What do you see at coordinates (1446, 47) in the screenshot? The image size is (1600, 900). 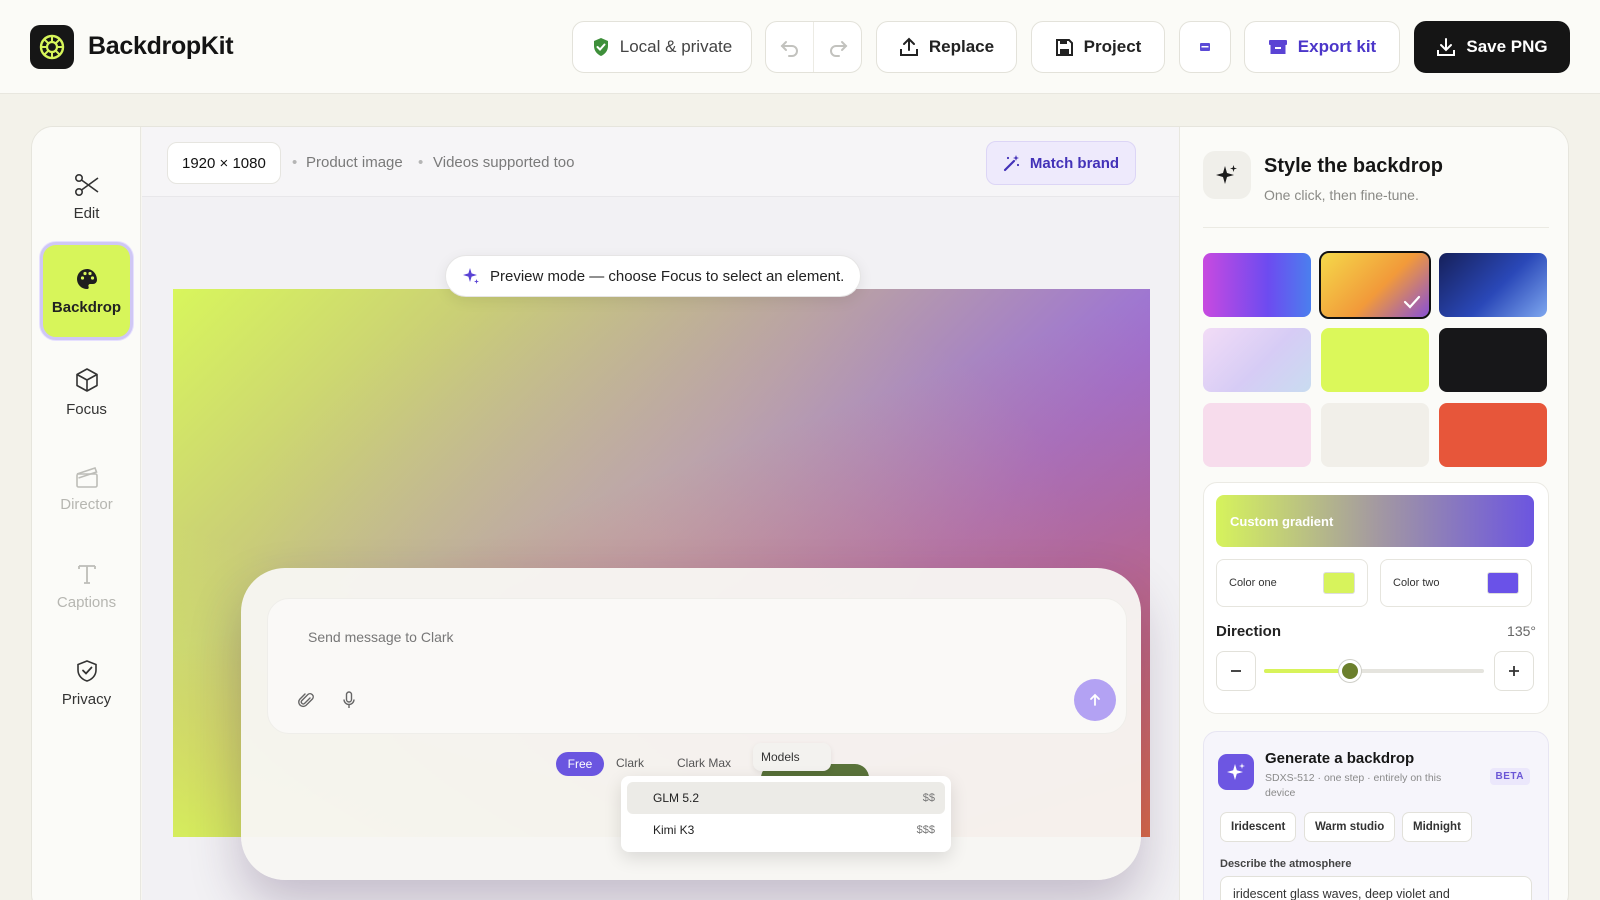 I see `download-icon` at bounding box center [1446, 47].